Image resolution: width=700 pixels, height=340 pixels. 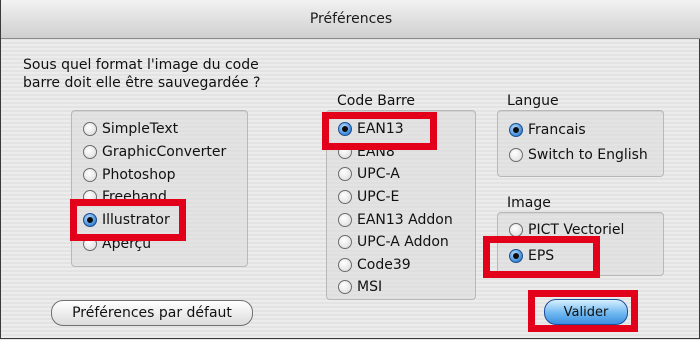 I want to click on radio-label: Switch to English, so click(x=588, y=155).